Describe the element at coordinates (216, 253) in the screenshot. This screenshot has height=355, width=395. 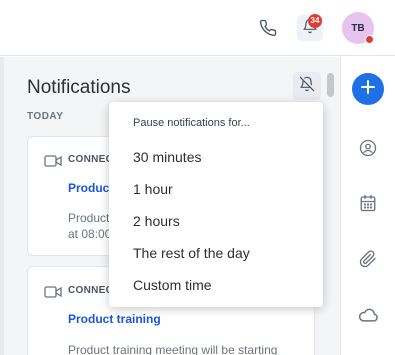
I see `menu-item-rest-of-day: The rest of the day` at that location.